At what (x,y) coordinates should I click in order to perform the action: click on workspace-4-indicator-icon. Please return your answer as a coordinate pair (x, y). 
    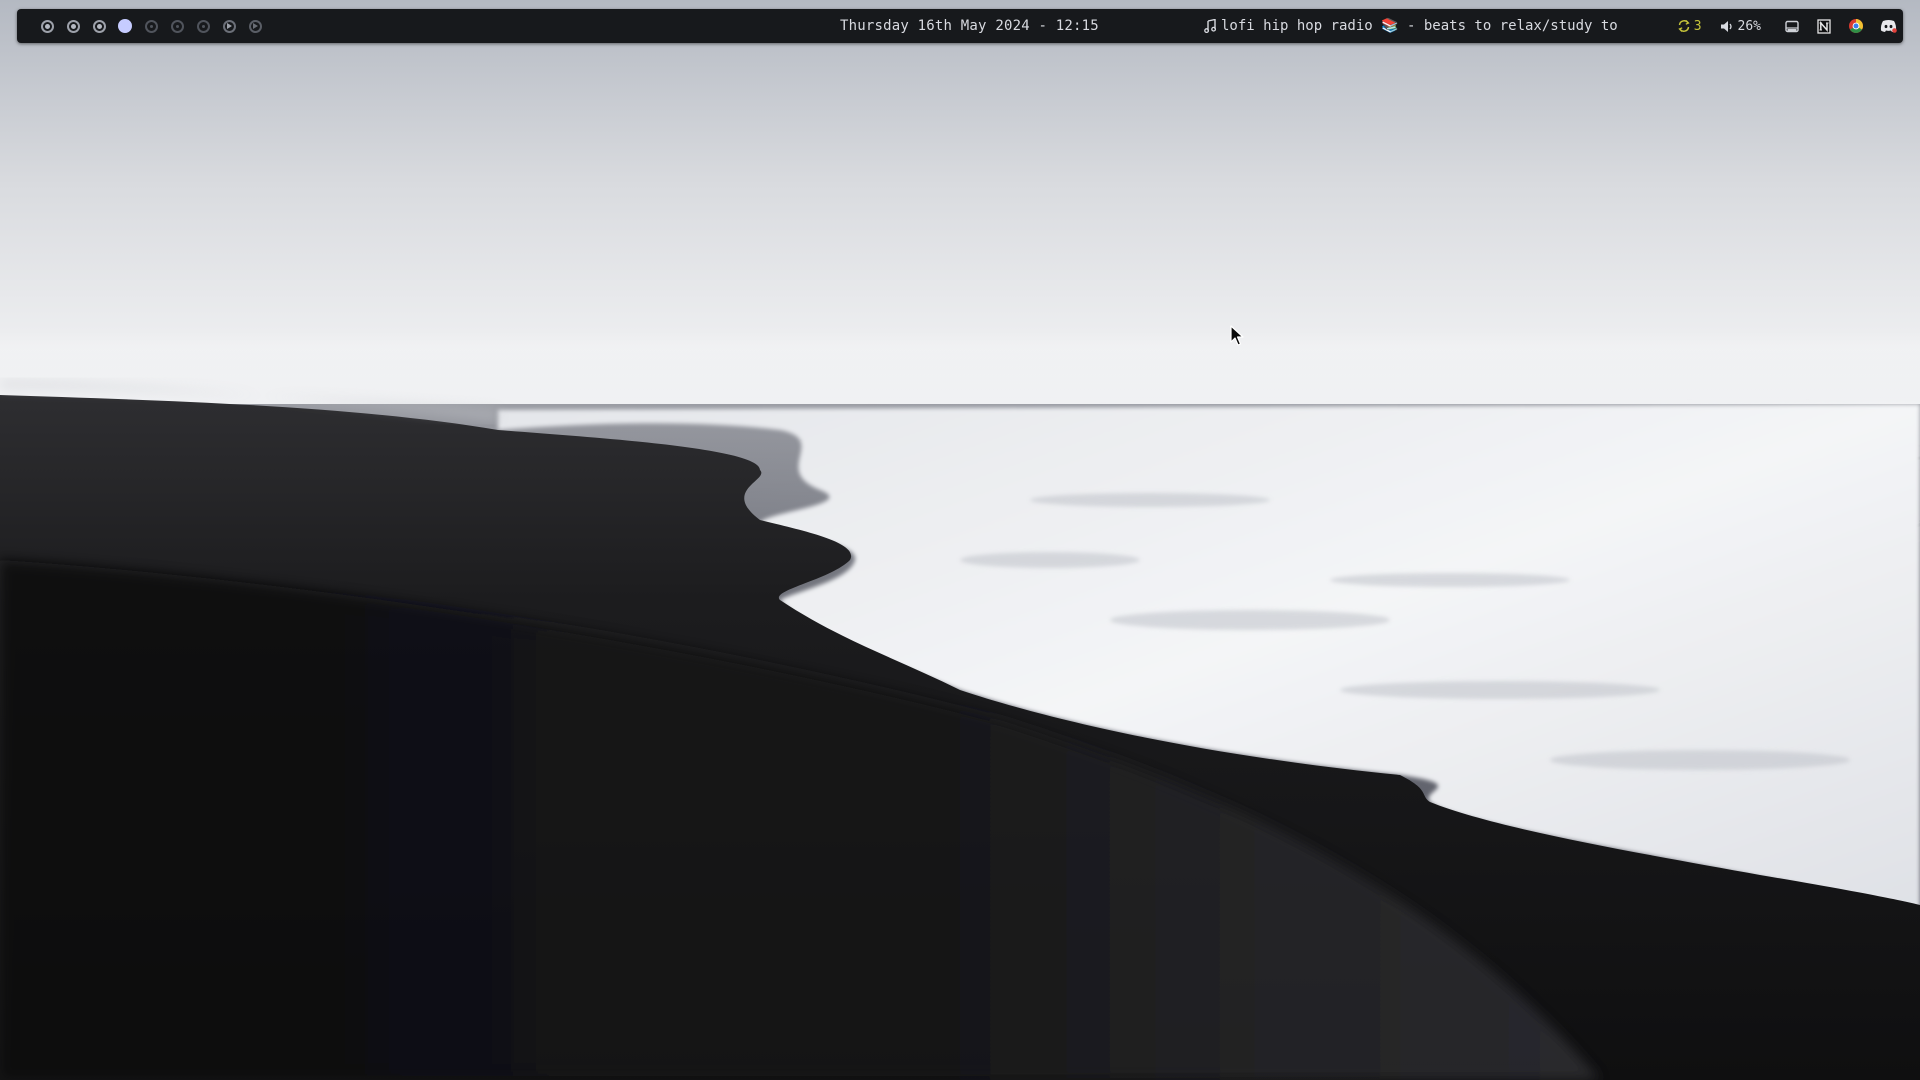
    Looking at the image, I should click on (125, 26).